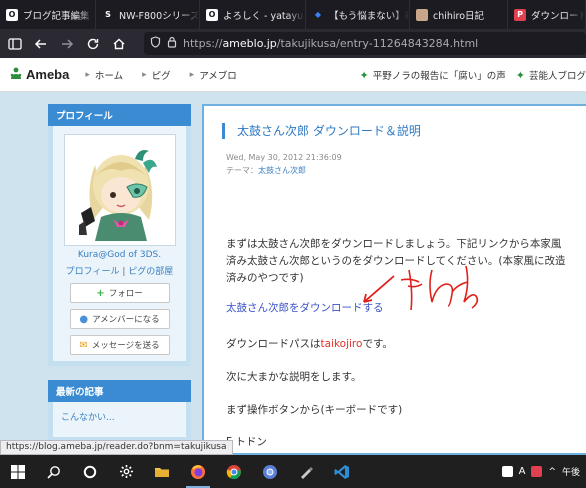 This screenshot has width=586, height=488. I want to click on pass-value: taikojiro, so click(341, 344).